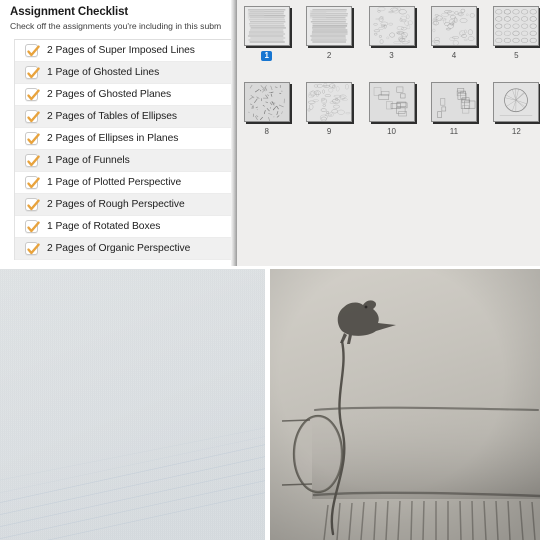  What do you see at coordinates (266, 56) in the screenshot?
I see `thumbnail-page-number: 1` at bounding box center [266, 56].